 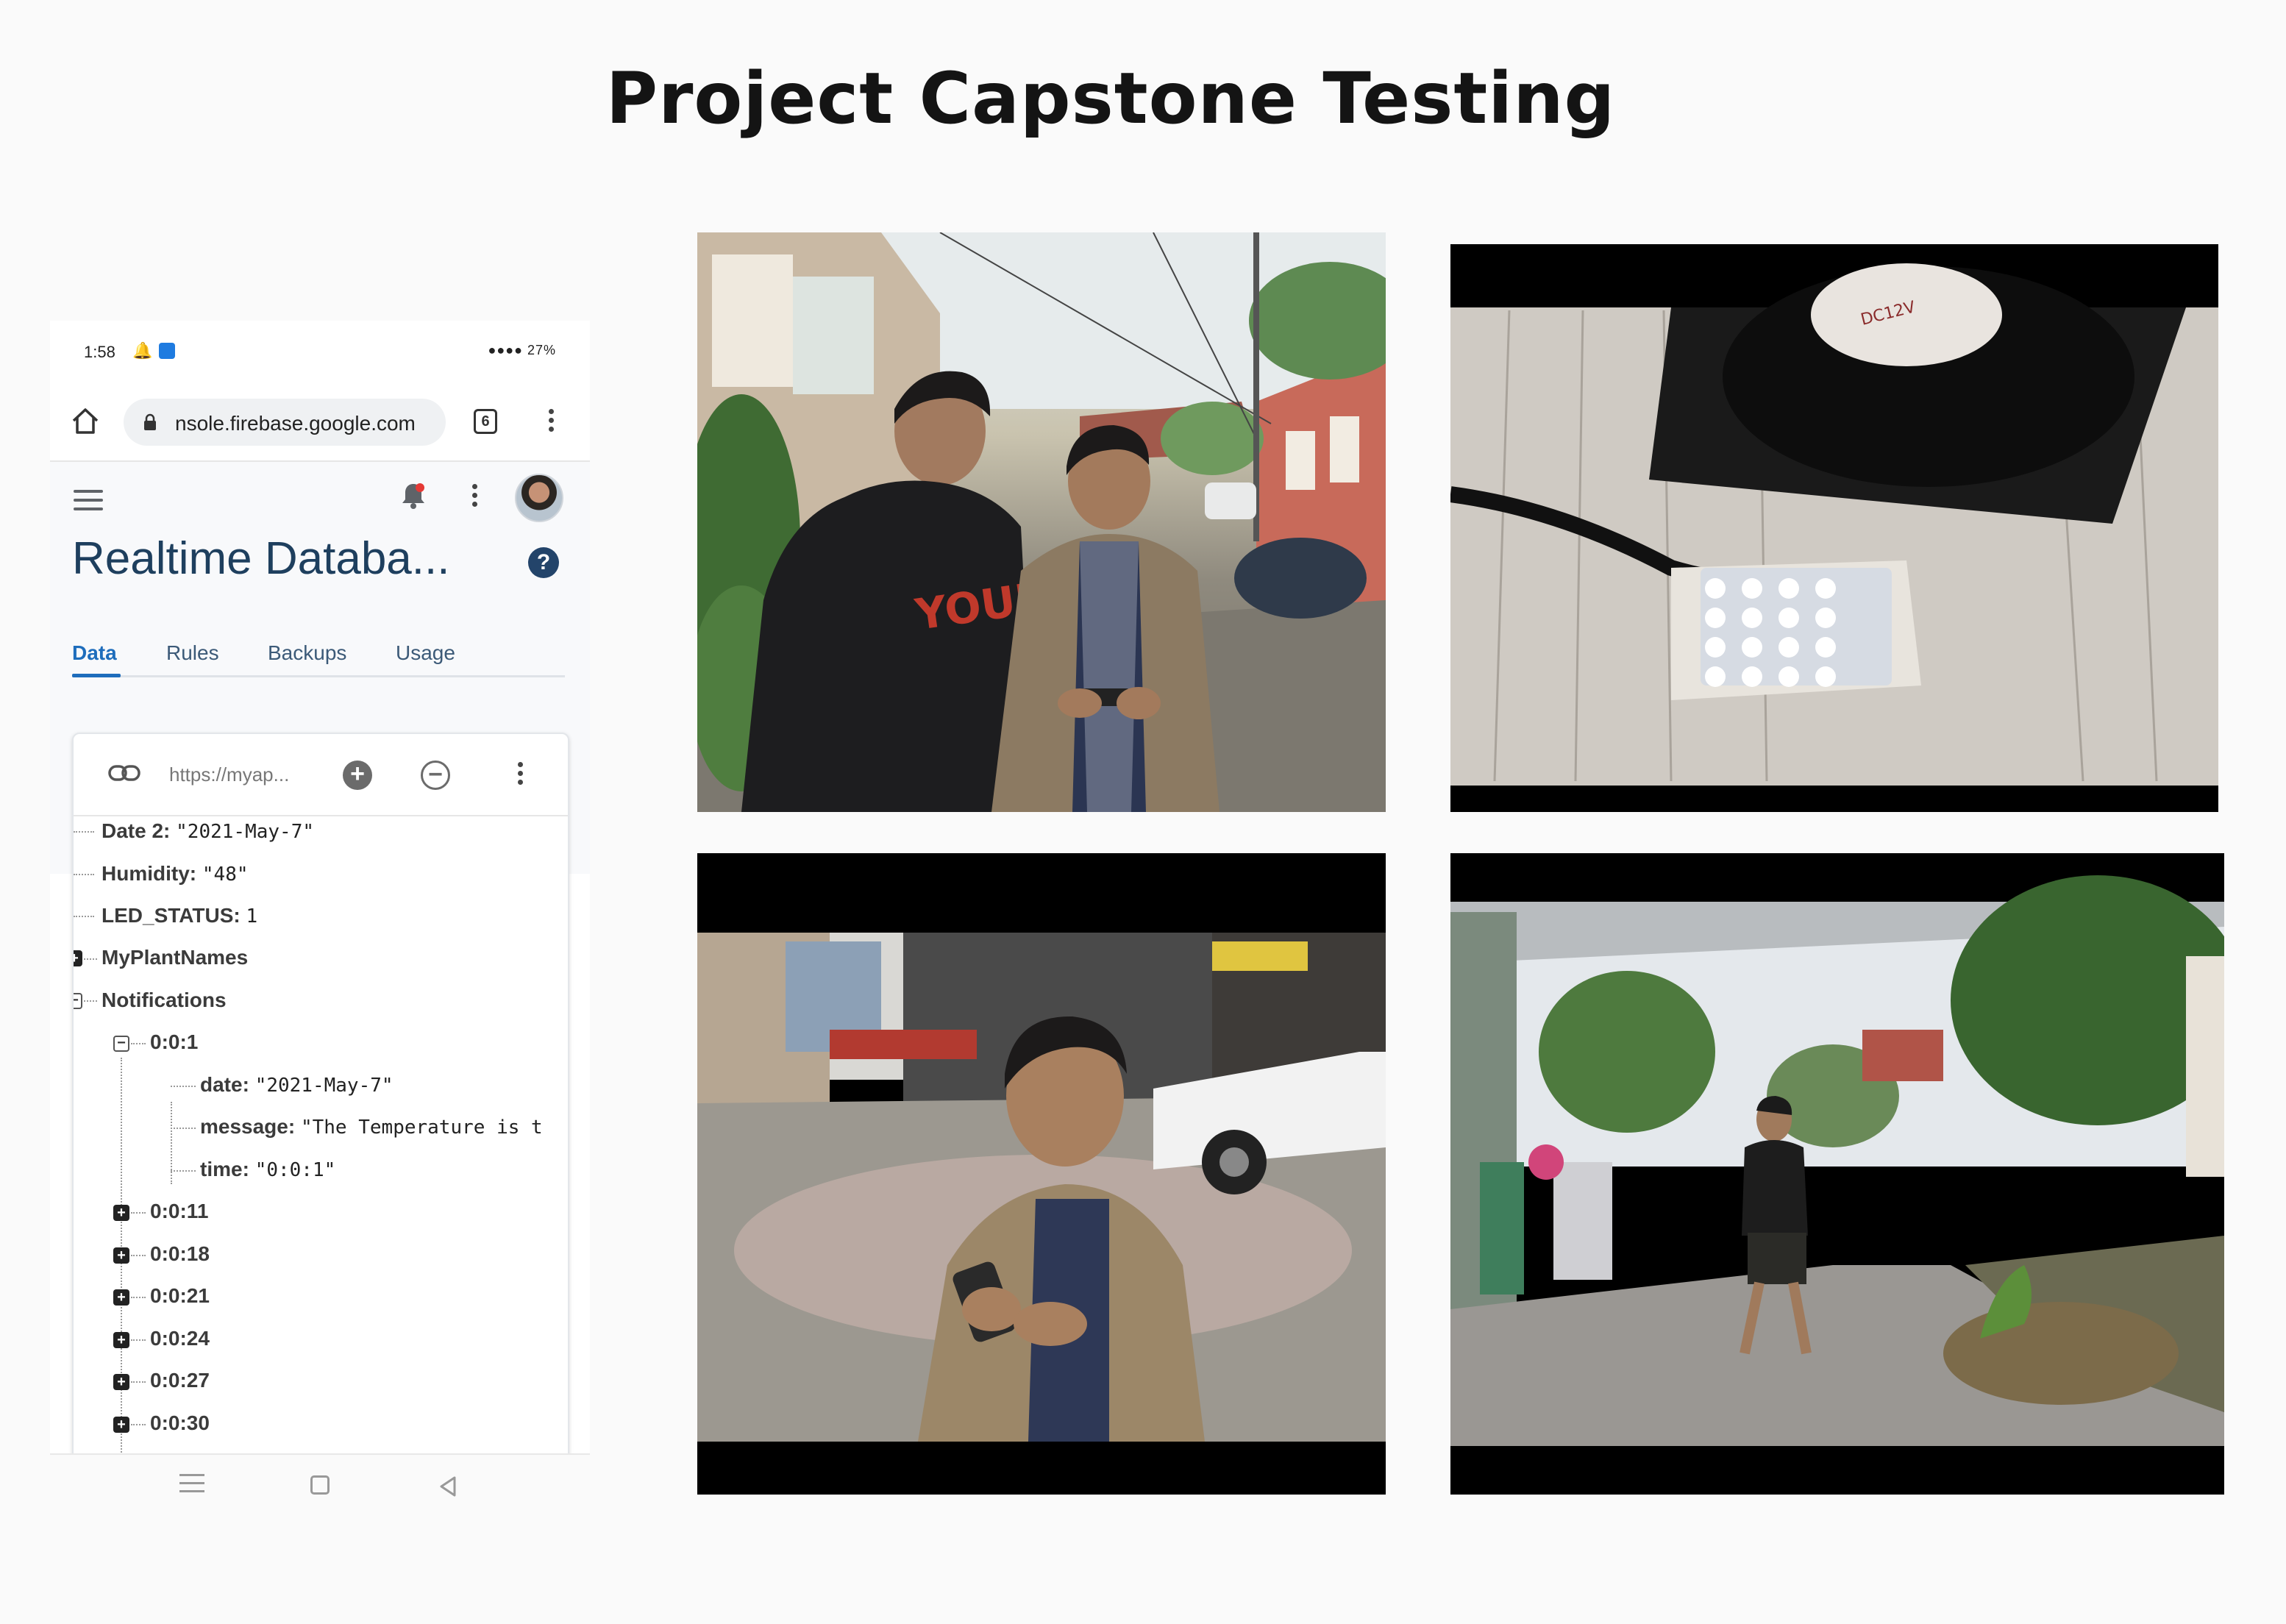 I want to click on photo-student-walking, so click(x=1837, y=1174).